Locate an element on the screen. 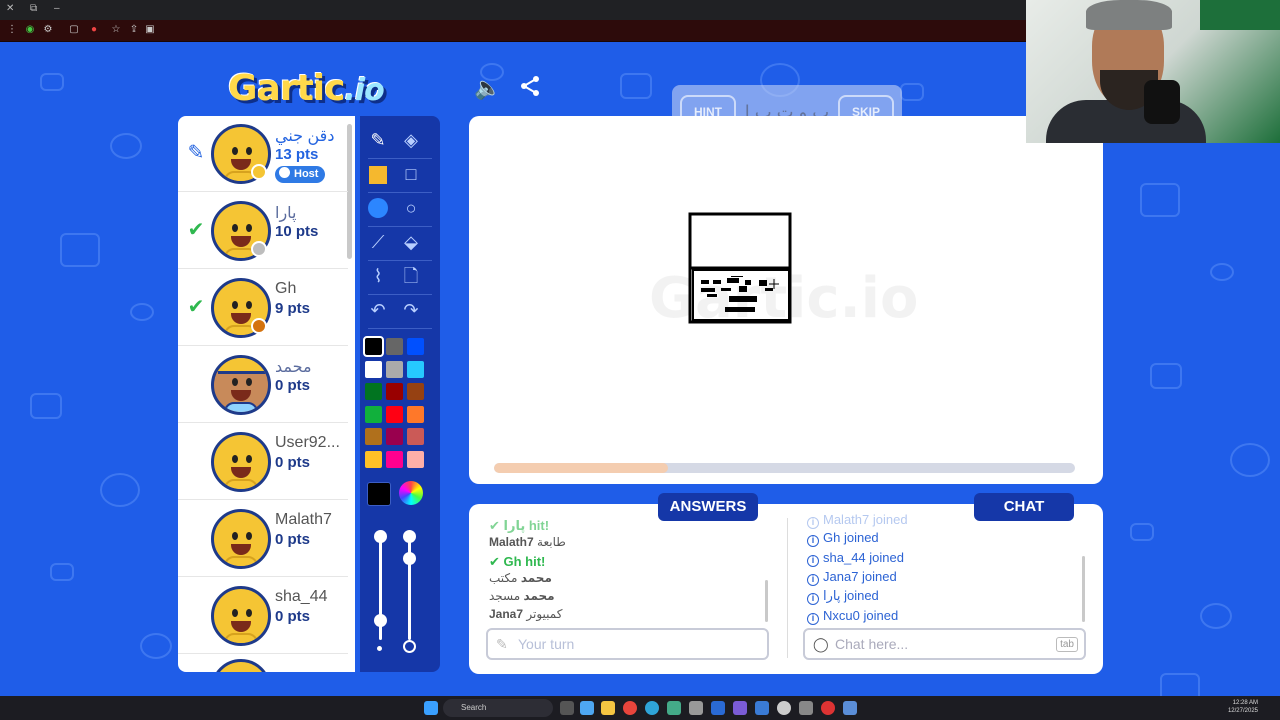 This screenshot has width=1280, height=720. answers-tab: ANSWERS is located at coordinates (708, 507).